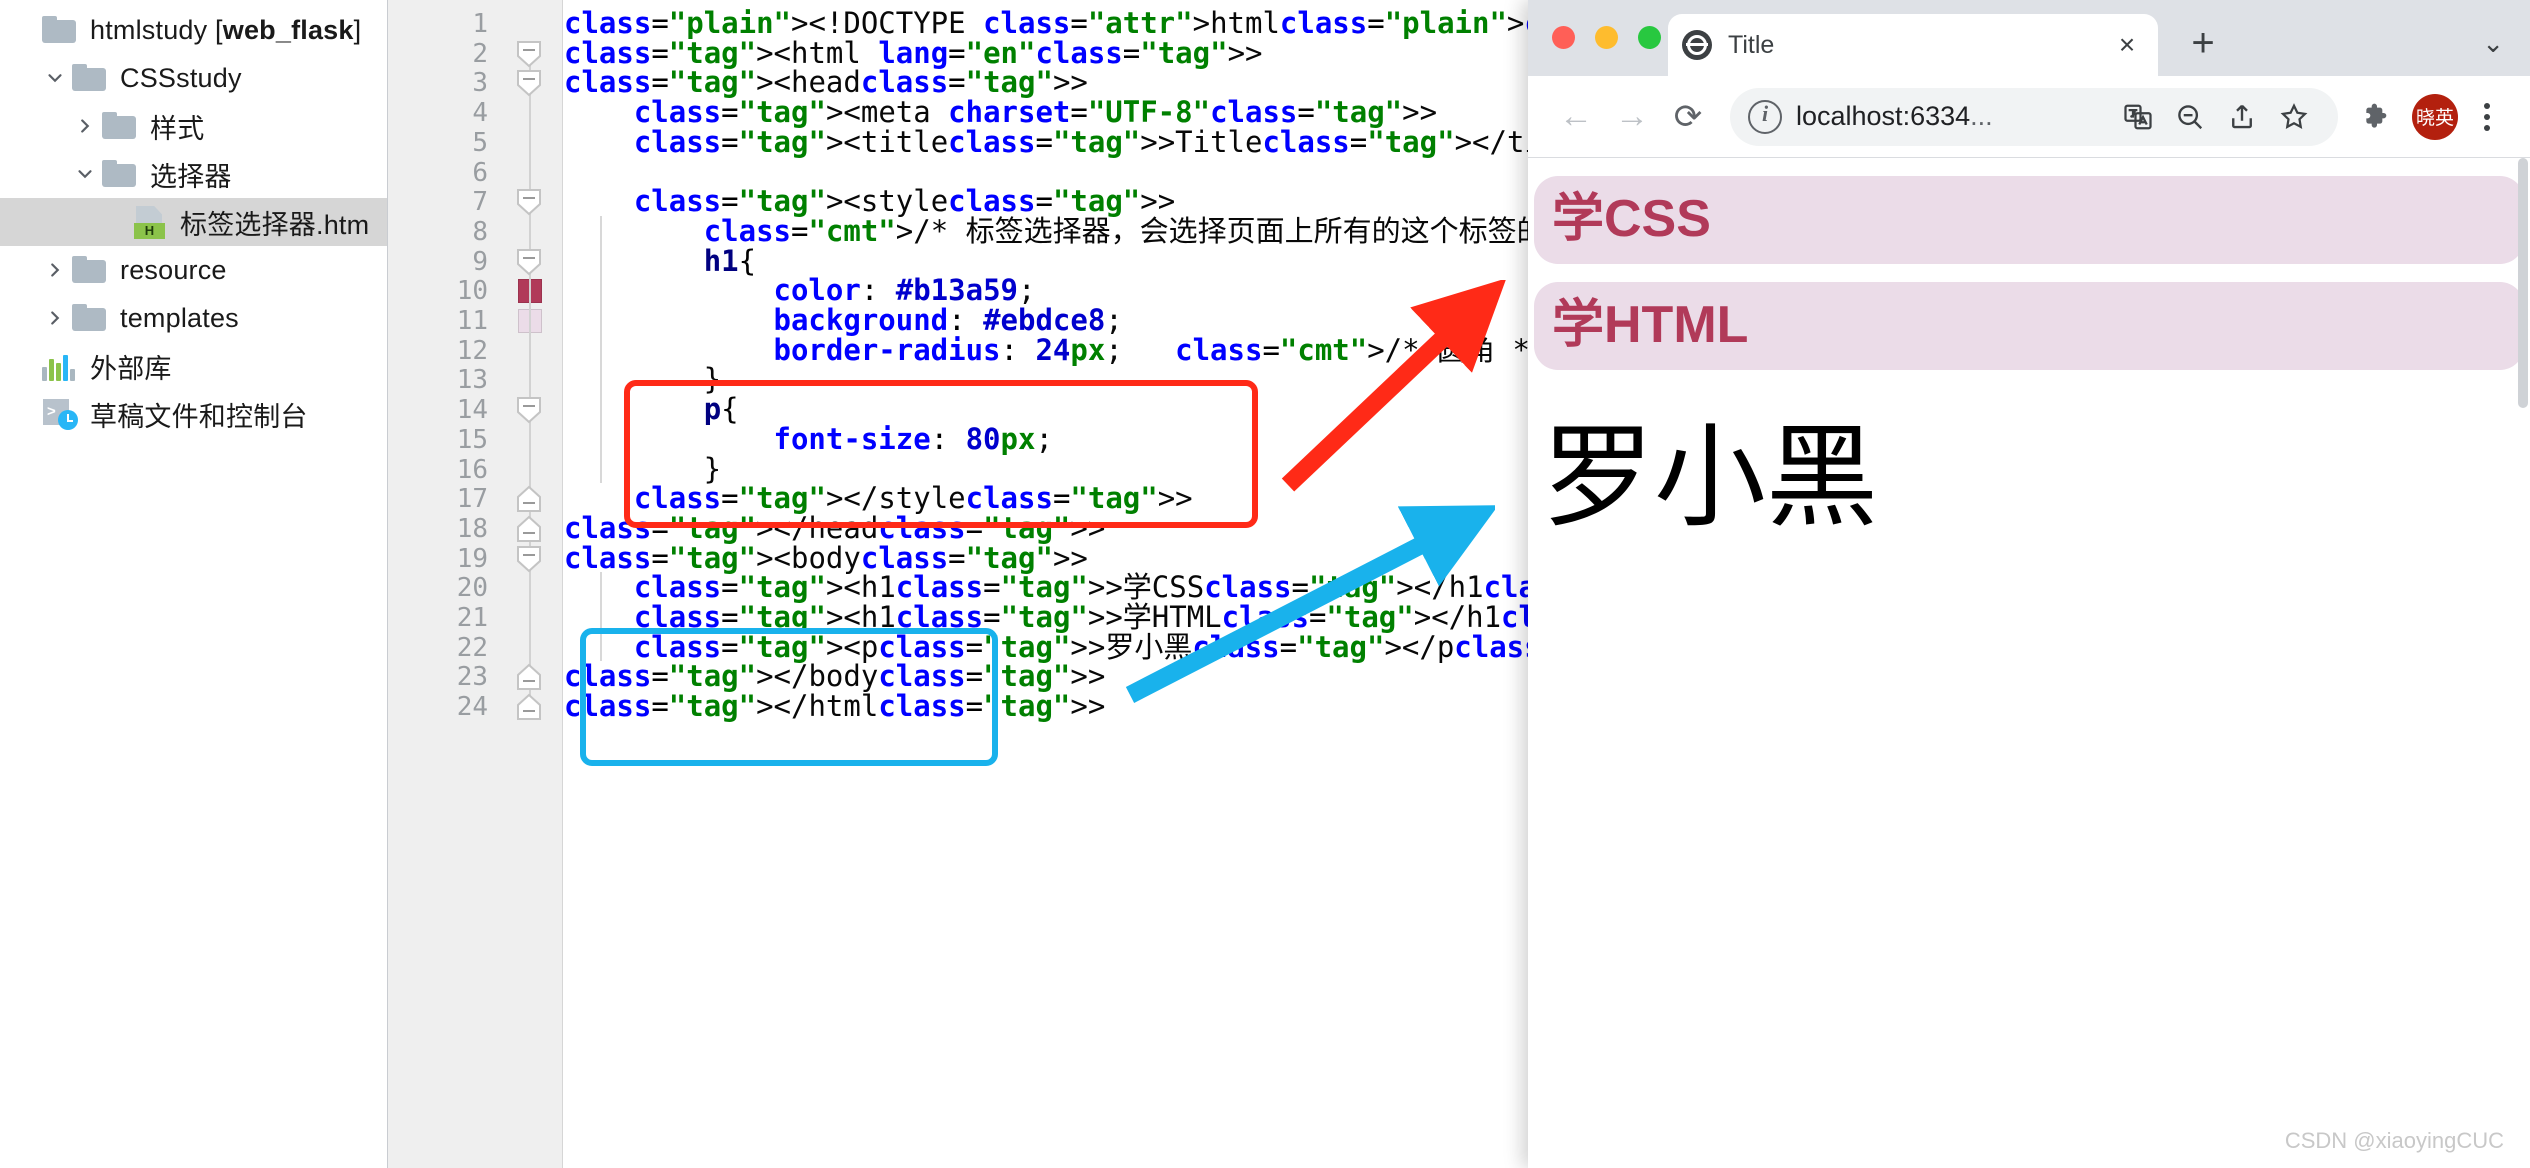 Image resolution: width=2530 pixels, height=1168 pixels. What do you see at coordinates (226, 29) in the screenshot?
I see `tree-item-label: htmlstudy [web_flask]` at bounding box center [226, 29].